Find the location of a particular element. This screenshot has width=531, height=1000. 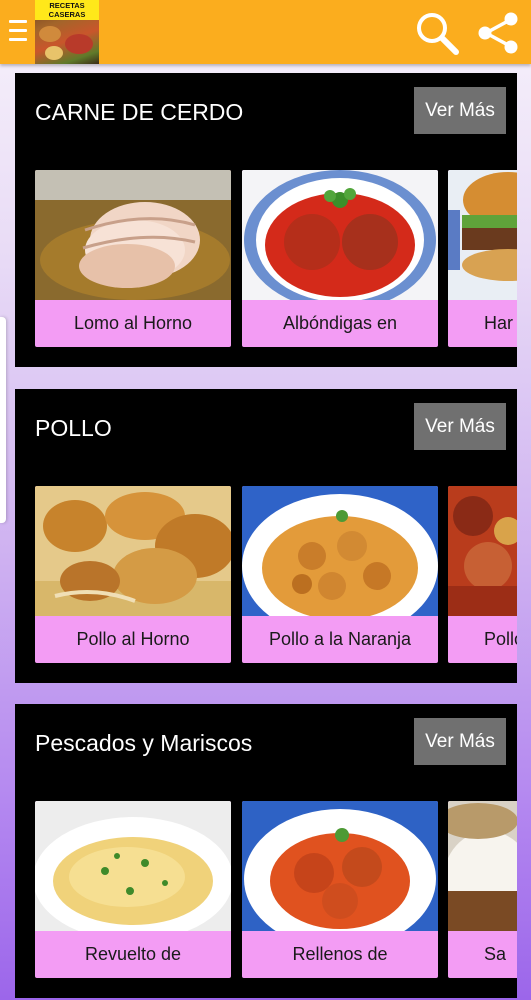

recipe-card: Revuelto de is located at coordinates (133, 889).